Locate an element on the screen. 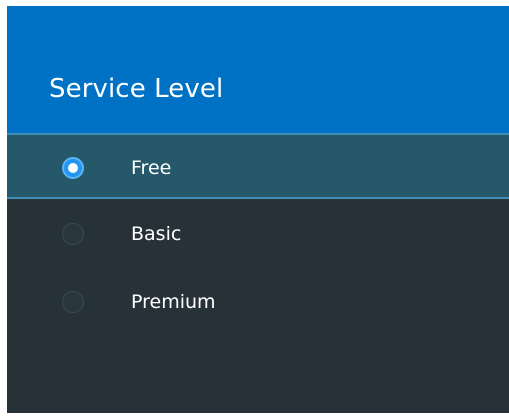 This screenshot has height=419, width=509. option-label-basic: Basic is located at coordinates (156, 234).